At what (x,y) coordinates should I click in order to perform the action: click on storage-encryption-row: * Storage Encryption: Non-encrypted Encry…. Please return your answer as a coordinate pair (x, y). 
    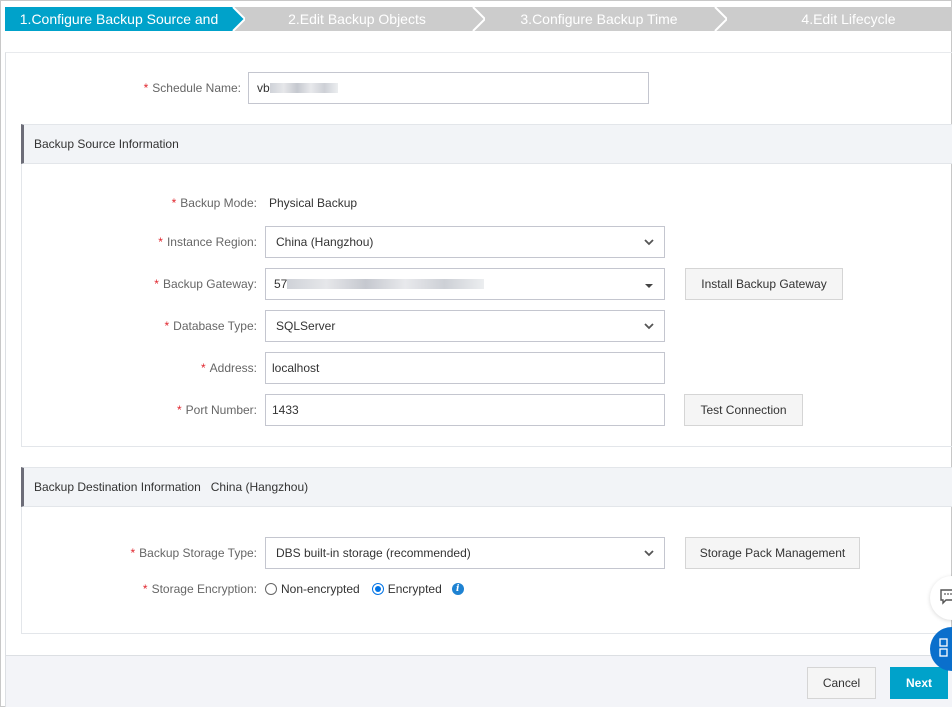
    Looking at the image, I should click on (292, 589).